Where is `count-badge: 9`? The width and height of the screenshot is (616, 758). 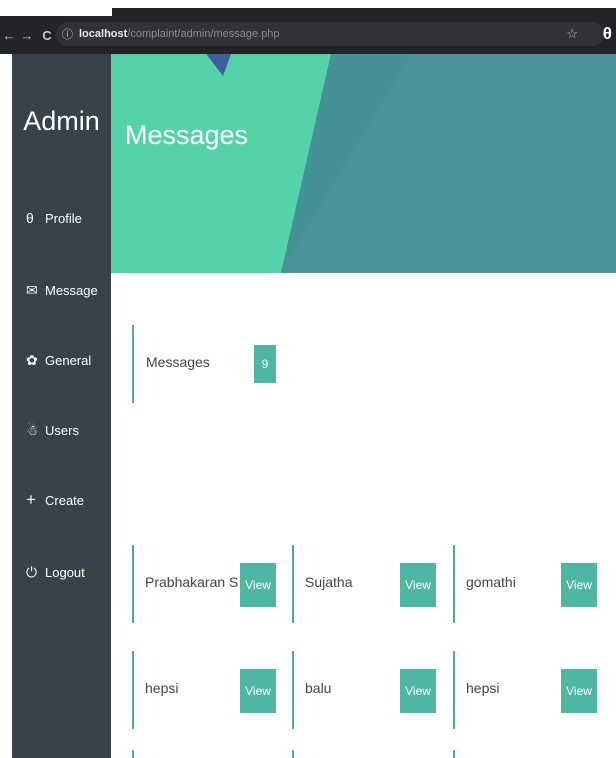
count-badge: 9 is located at coordinates (265, 364).